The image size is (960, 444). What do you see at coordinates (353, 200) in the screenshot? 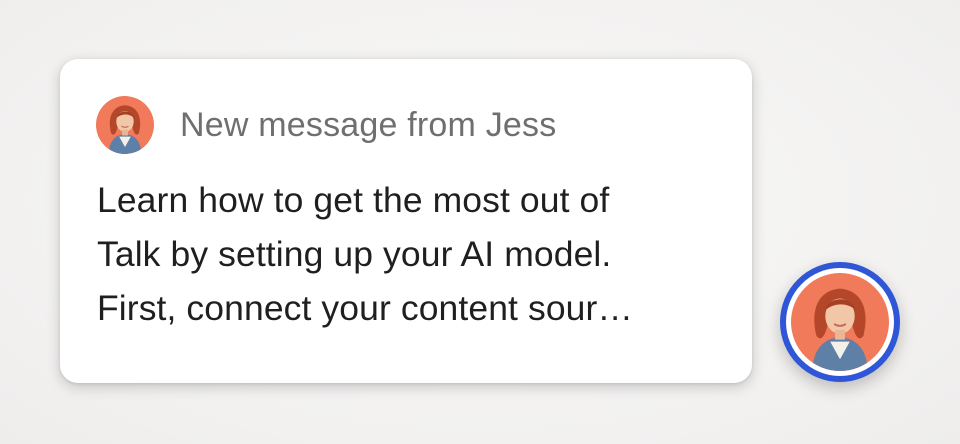
I see `message-preview-line: Learn how to get the most out of` at bounding box center [353, 200].